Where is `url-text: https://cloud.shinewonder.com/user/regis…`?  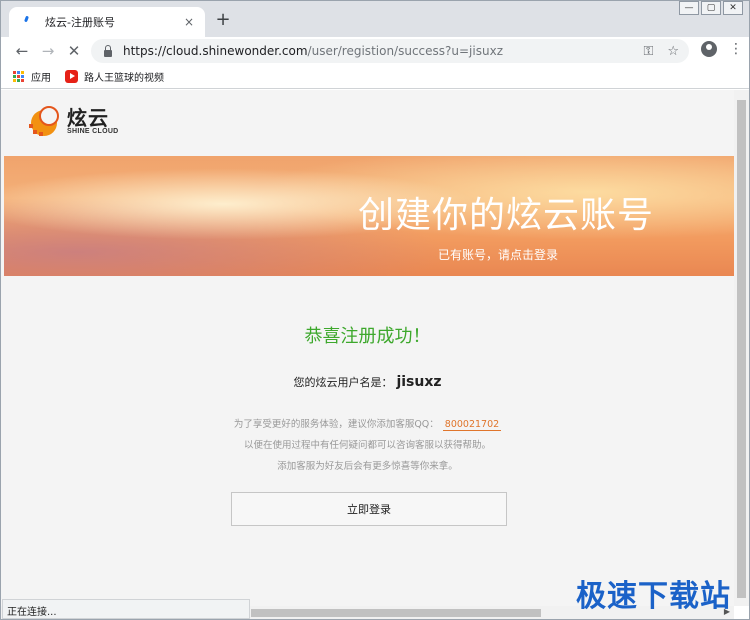 url-text: https://cloud.shinewonder.com/user/regis… is located at coordinates (376, 51).